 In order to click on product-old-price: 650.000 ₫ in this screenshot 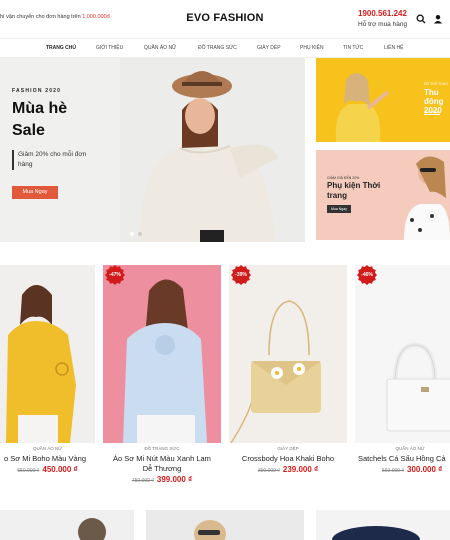, I will do `click(28, 471)`.